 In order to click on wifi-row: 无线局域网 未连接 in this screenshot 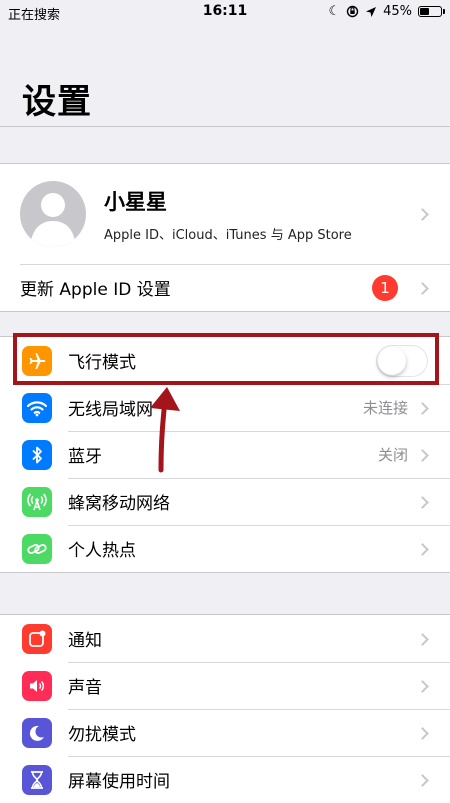, I will do `click(225, 407)`.